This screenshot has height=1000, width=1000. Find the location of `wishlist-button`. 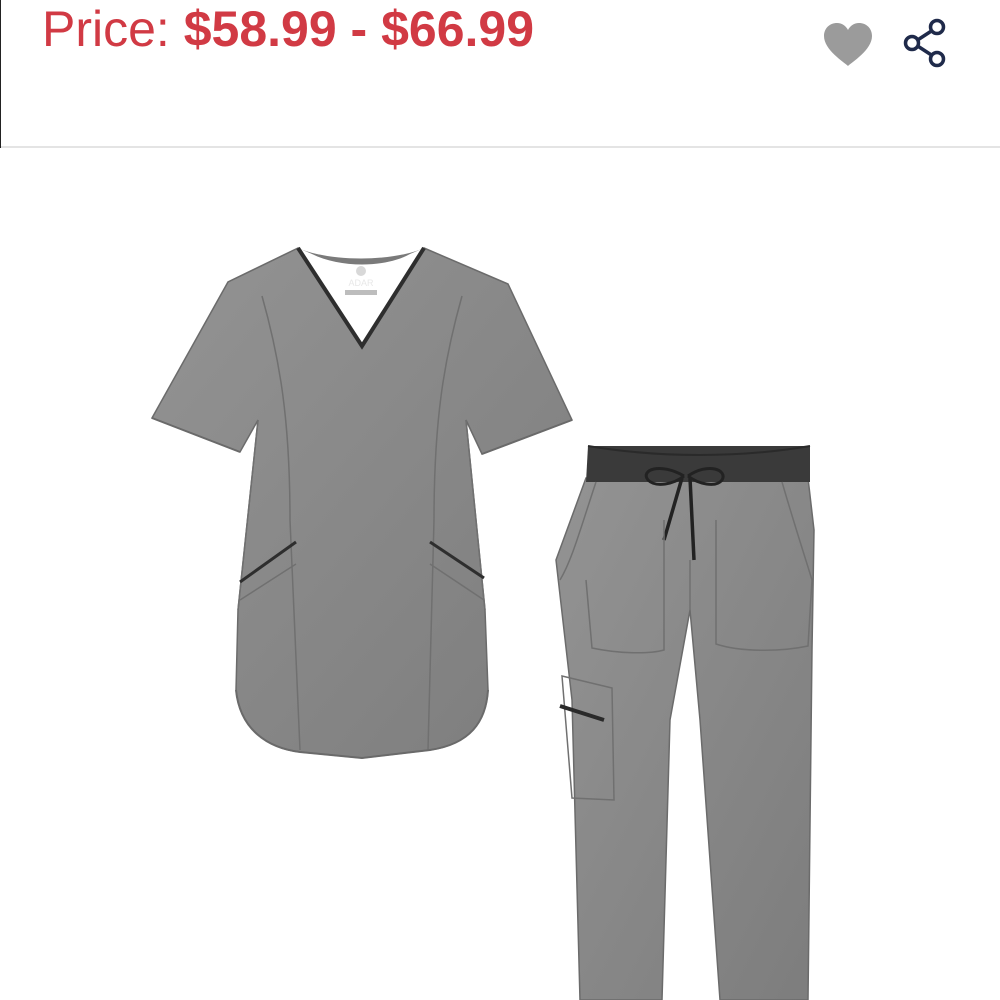

wishlist-button is located at coordinates (848, 45).